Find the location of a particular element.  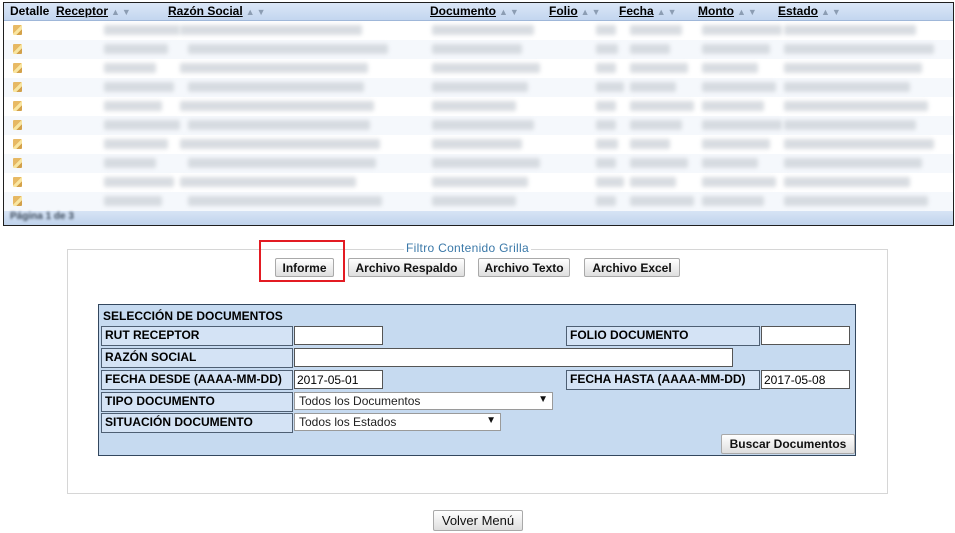

col-documento: Documento ▲▼ is located at coordinates (475, 11).